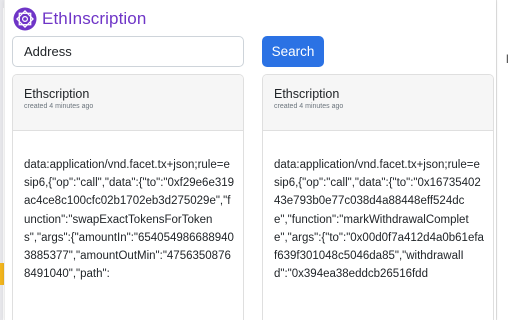 The width and height of the screenshot is (512, 320). I want to click on address-input, so click(128, 51).